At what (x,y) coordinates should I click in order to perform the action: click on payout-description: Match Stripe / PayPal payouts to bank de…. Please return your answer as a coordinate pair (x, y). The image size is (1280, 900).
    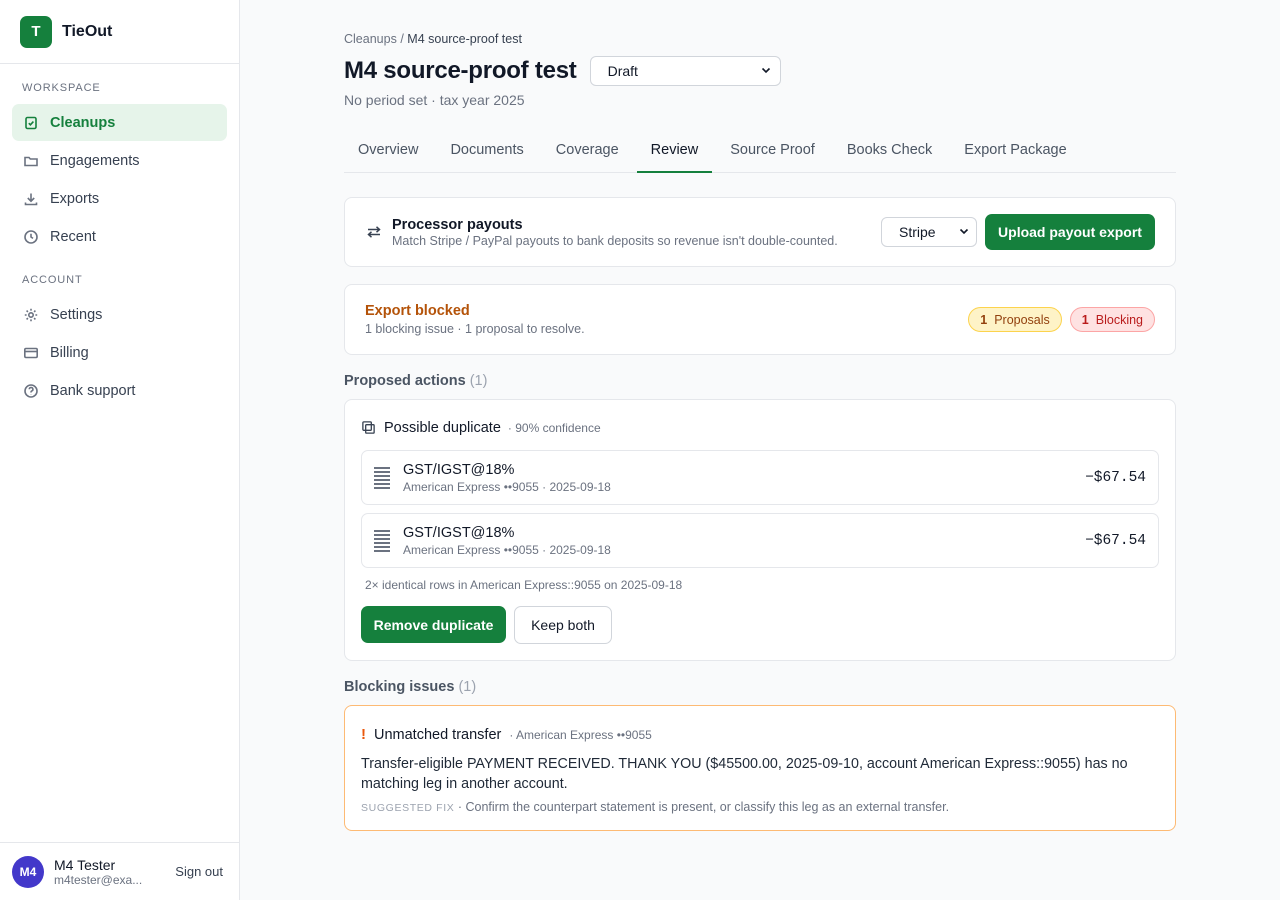
    Looking at the image, I should click on (615, 240).